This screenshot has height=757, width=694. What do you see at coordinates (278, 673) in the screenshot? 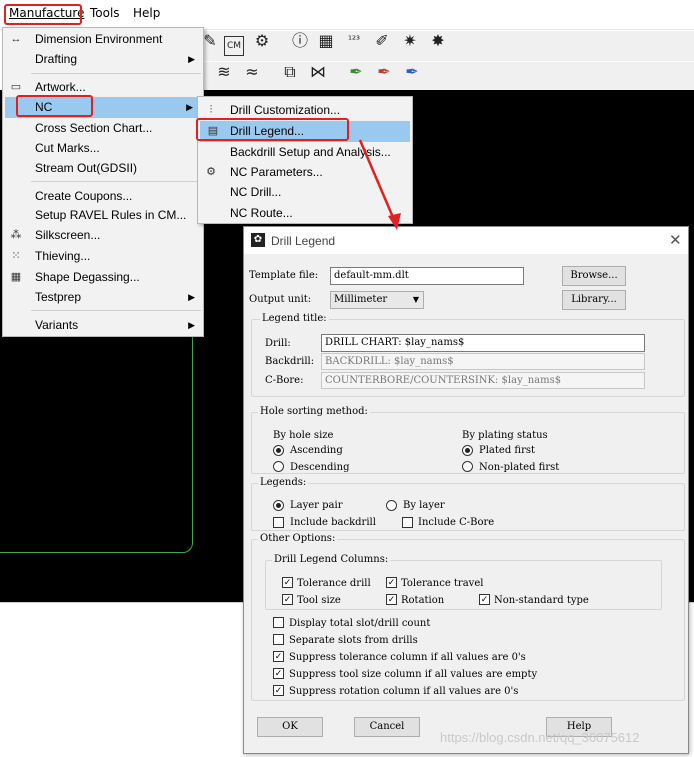
I see `suppress-tool-size-checkbox: ✓` at bounding box center [278, 673].